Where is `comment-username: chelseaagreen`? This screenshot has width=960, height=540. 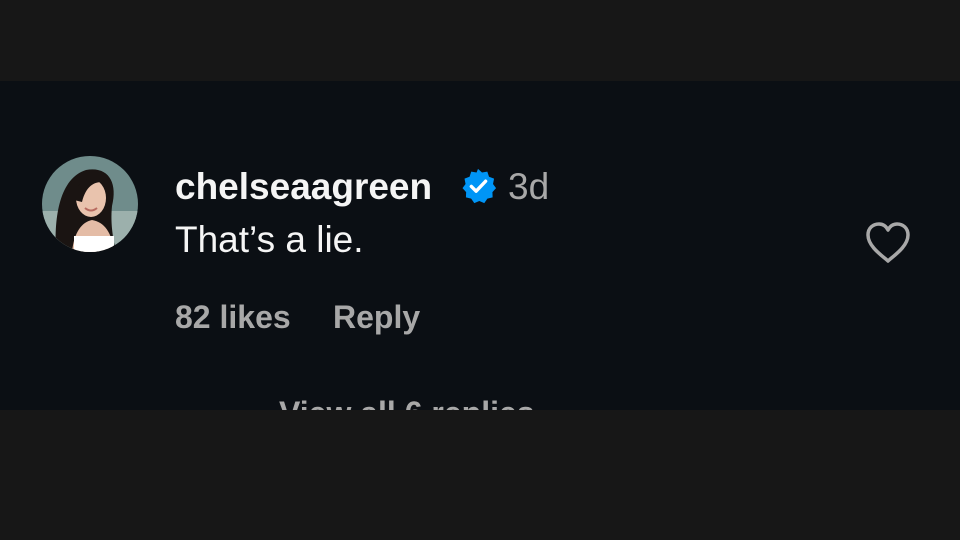
comment-username: chelseaagreen is located at coordinates (303, 187).